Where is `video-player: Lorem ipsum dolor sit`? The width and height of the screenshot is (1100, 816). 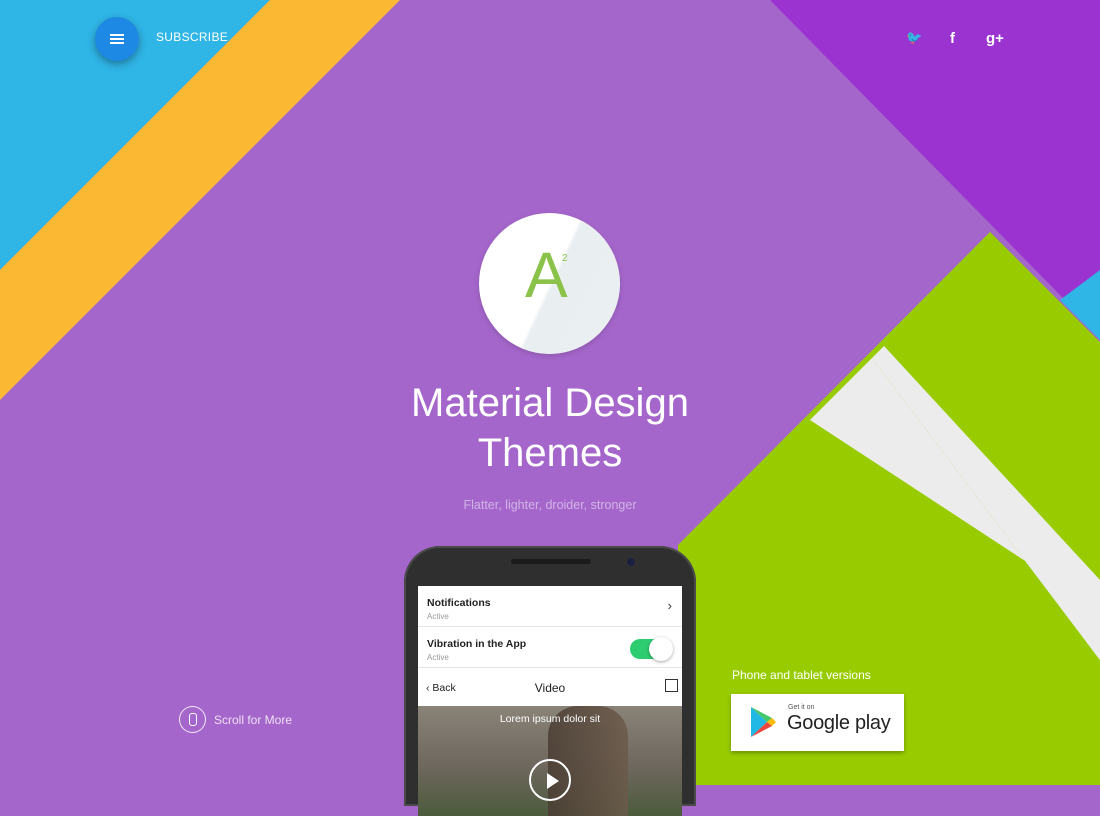
video-player: Lorem ipsum dolor sit is located at coordinates (550, 761).